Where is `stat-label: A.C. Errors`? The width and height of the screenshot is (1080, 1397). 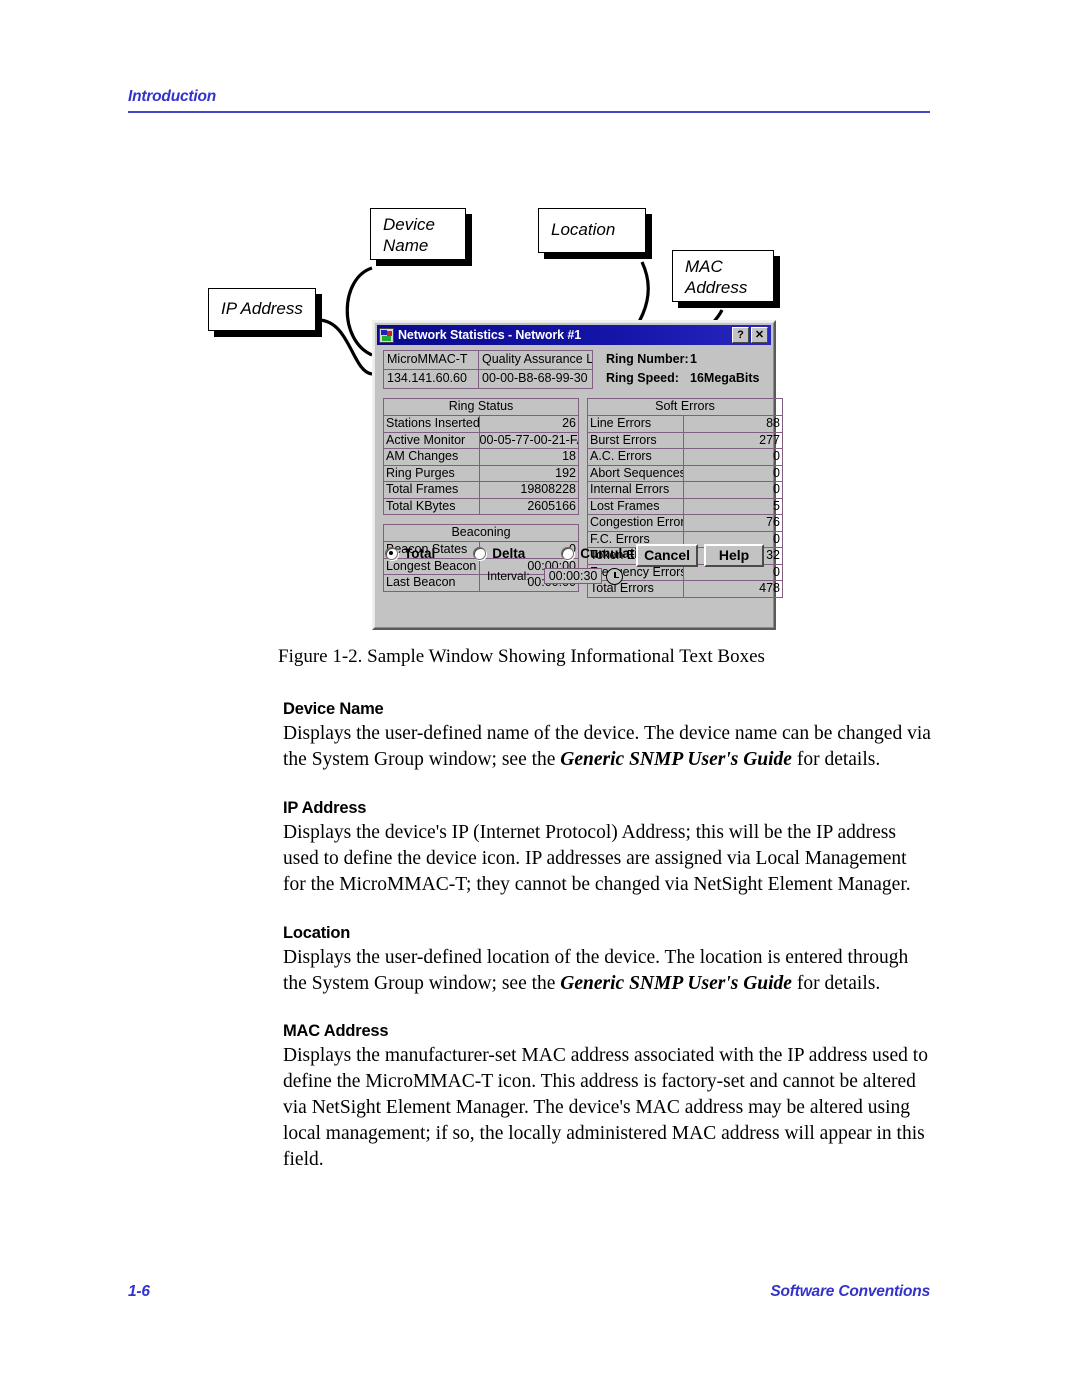
stat-label: A.C. Errors is located at coordinates (636, 457).